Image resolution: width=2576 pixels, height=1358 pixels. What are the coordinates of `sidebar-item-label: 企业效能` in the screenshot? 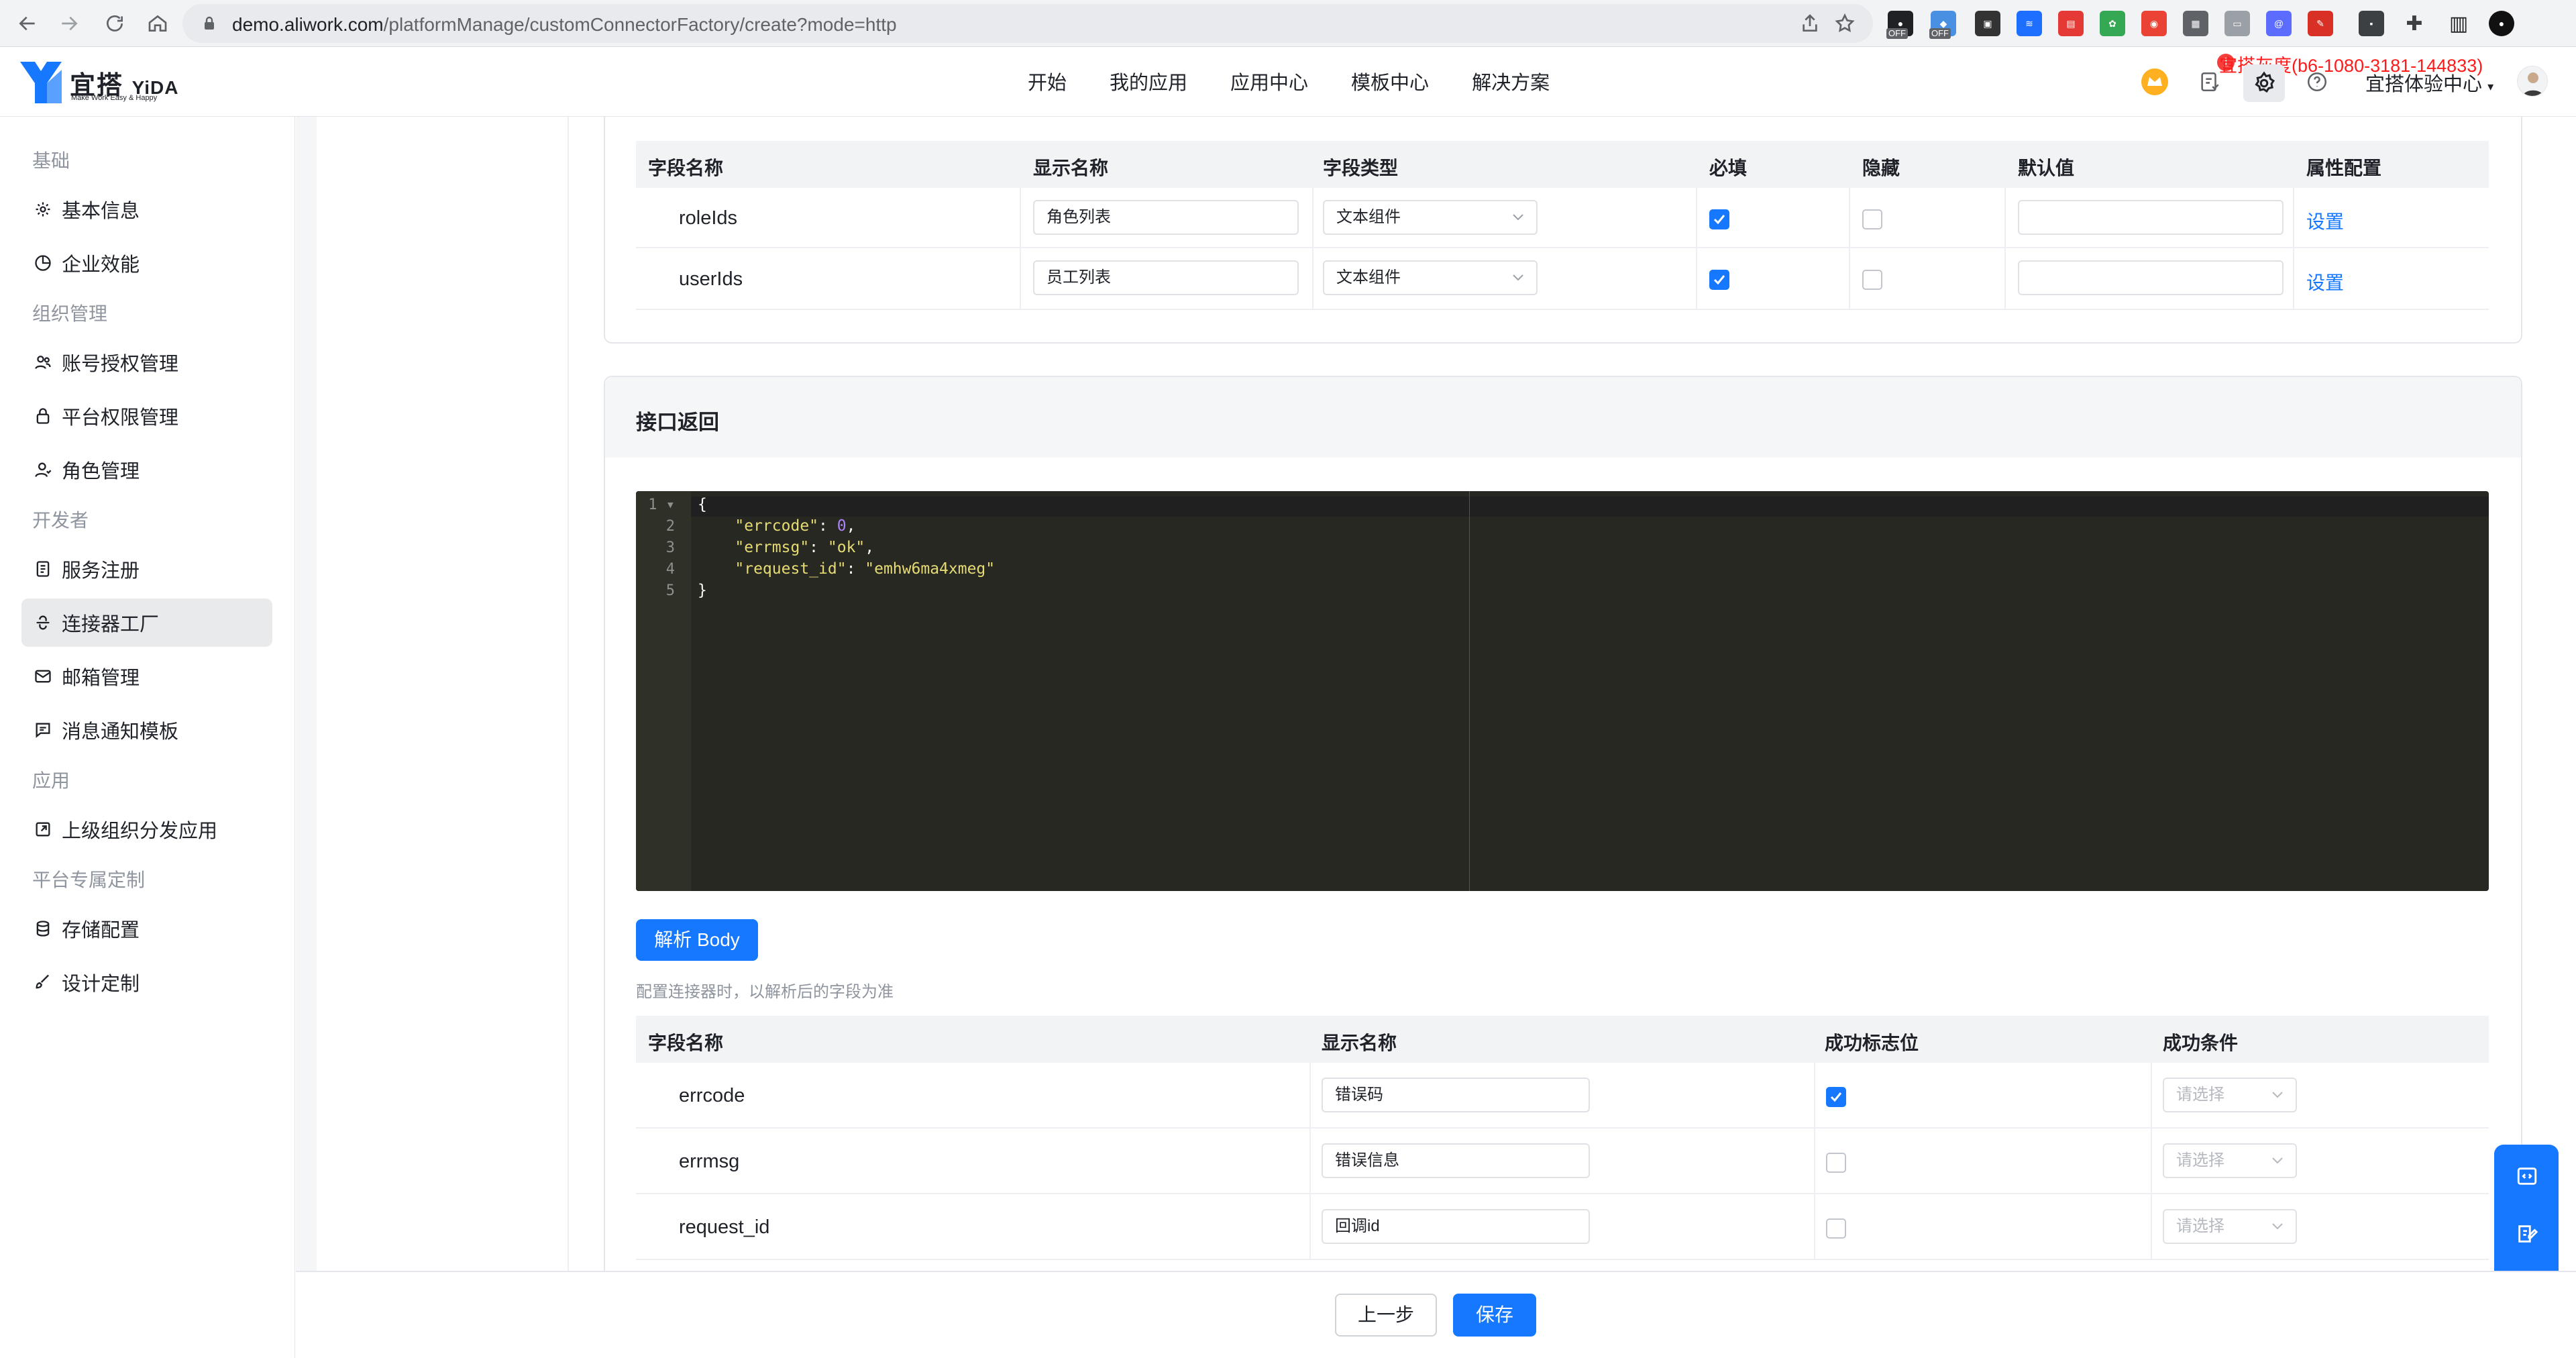 It's located at (101, 265).